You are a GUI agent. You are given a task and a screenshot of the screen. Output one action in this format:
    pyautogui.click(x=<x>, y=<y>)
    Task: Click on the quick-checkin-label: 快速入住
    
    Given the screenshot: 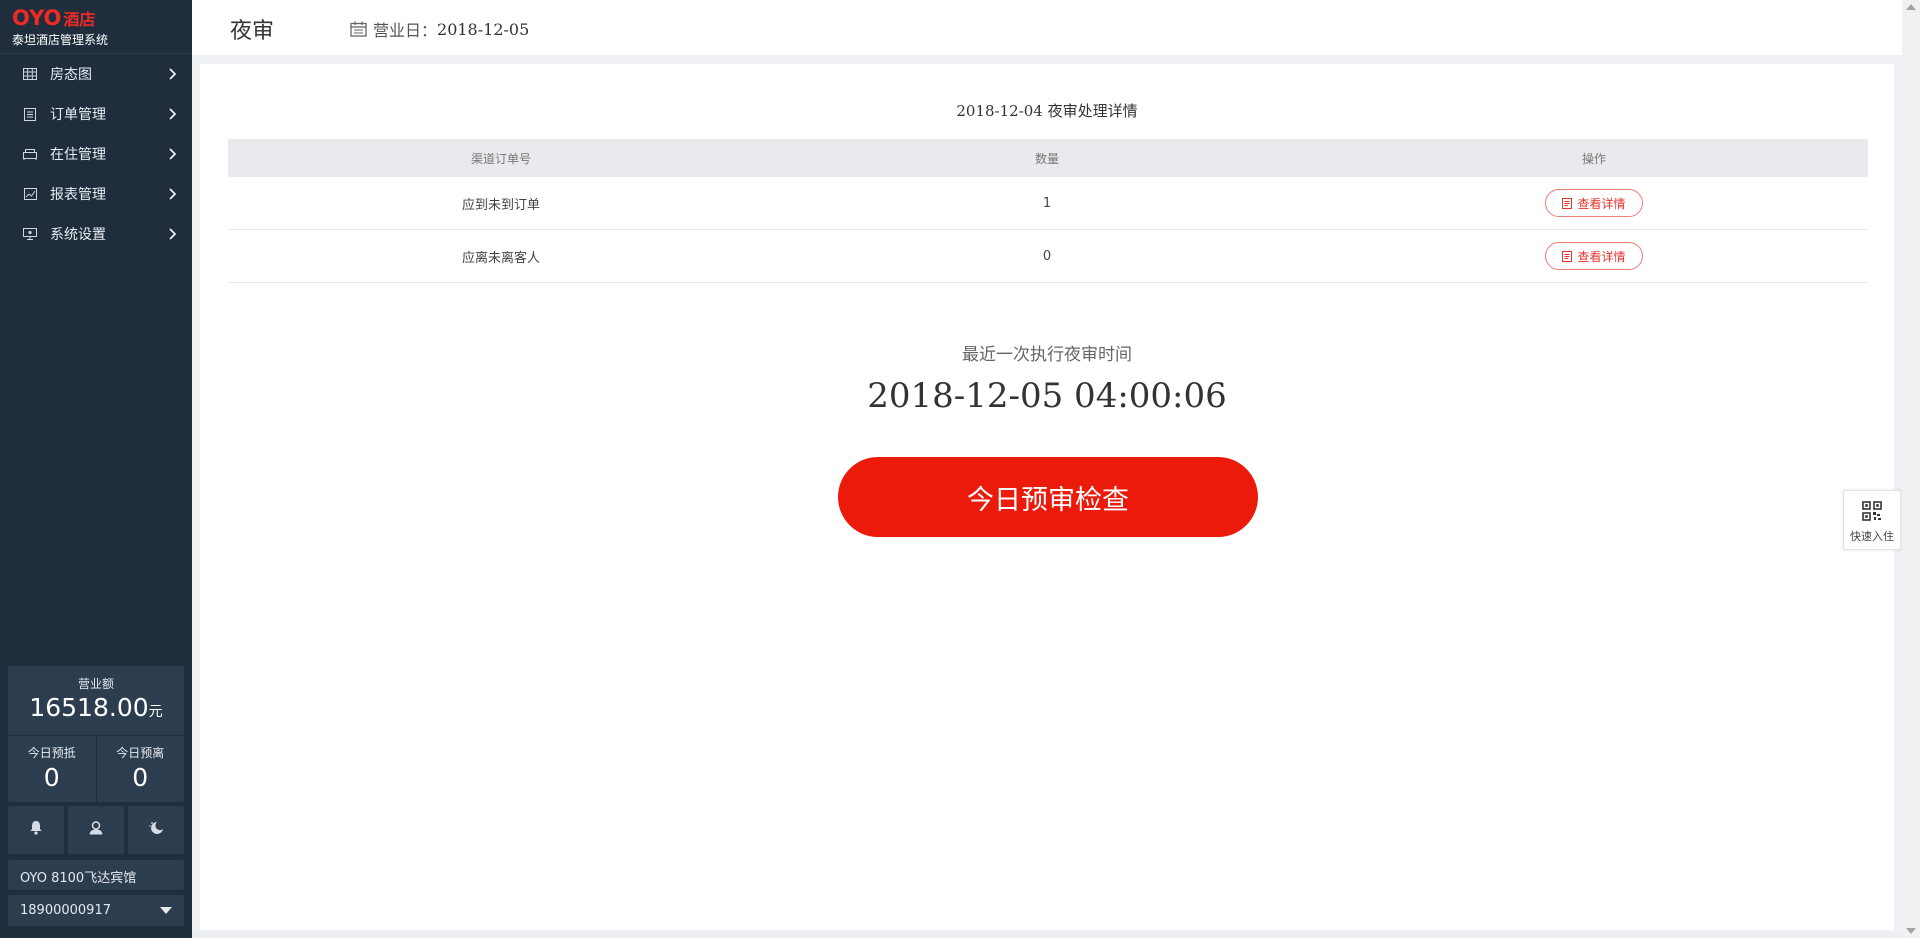 What is the action you would take?
    pyautogui.click(x=1872, y=536)
    